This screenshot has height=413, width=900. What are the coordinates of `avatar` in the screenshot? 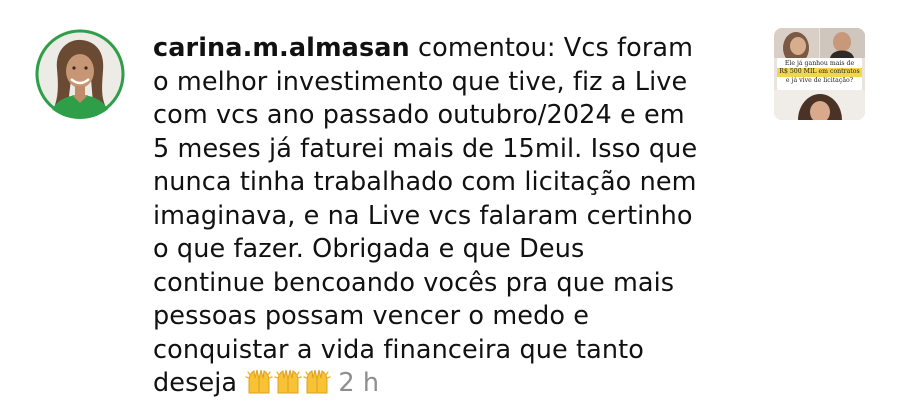 It's located at (80, 74).